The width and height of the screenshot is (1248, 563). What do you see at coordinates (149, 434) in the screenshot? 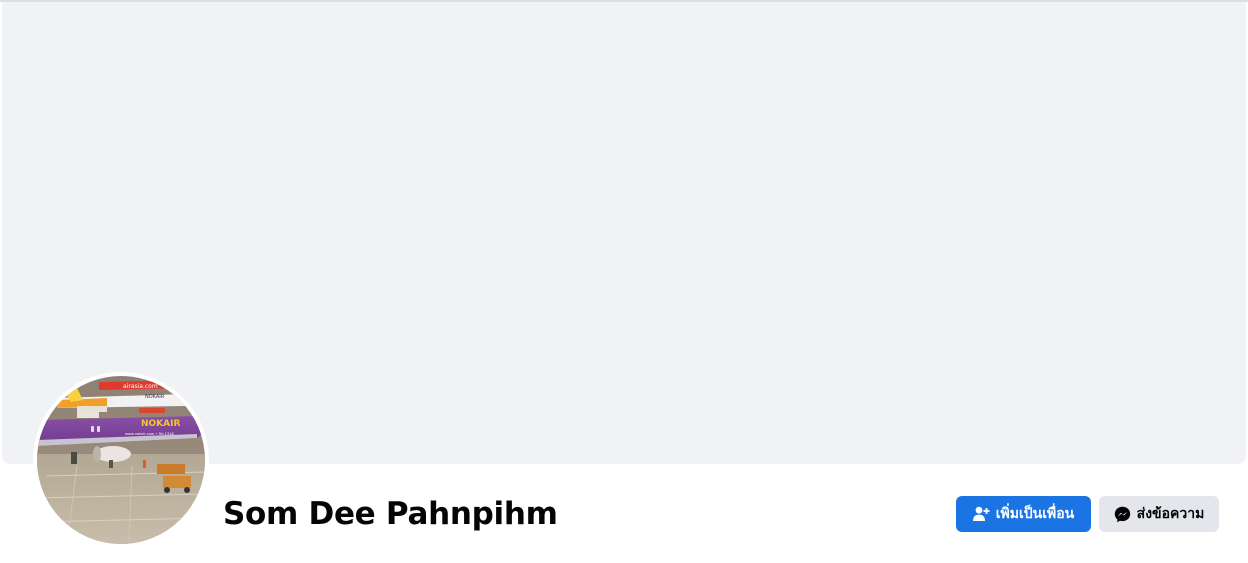
I see `avatar-nok-site-text: www.nokair.com • Tel.1318` at bounding box center [149, 434].